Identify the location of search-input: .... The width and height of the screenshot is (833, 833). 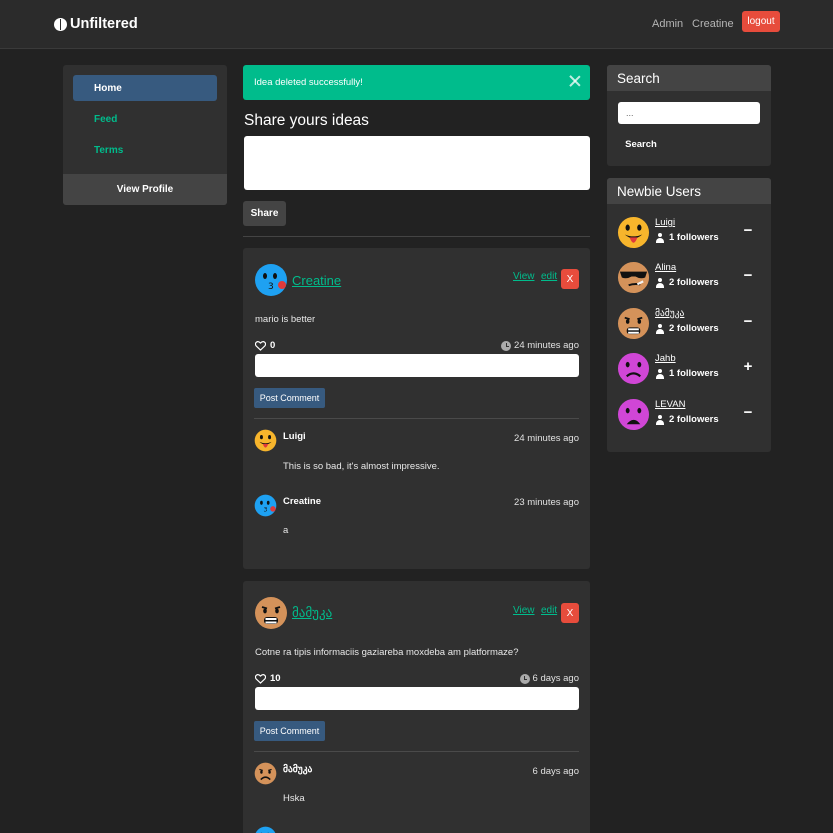
(689, 113).